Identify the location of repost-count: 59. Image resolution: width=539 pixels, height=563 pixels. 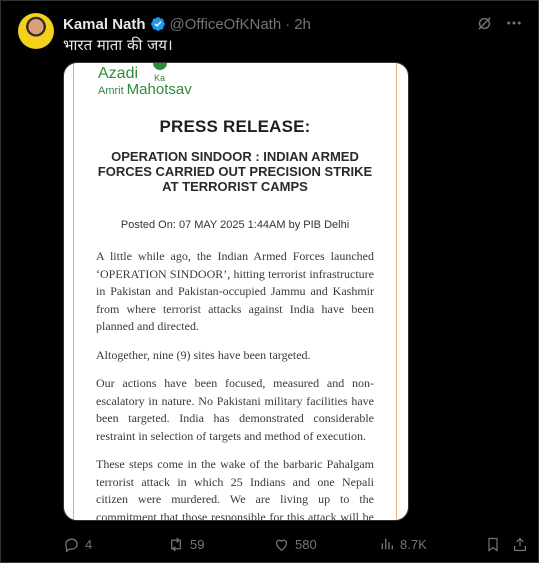
(197, 544).